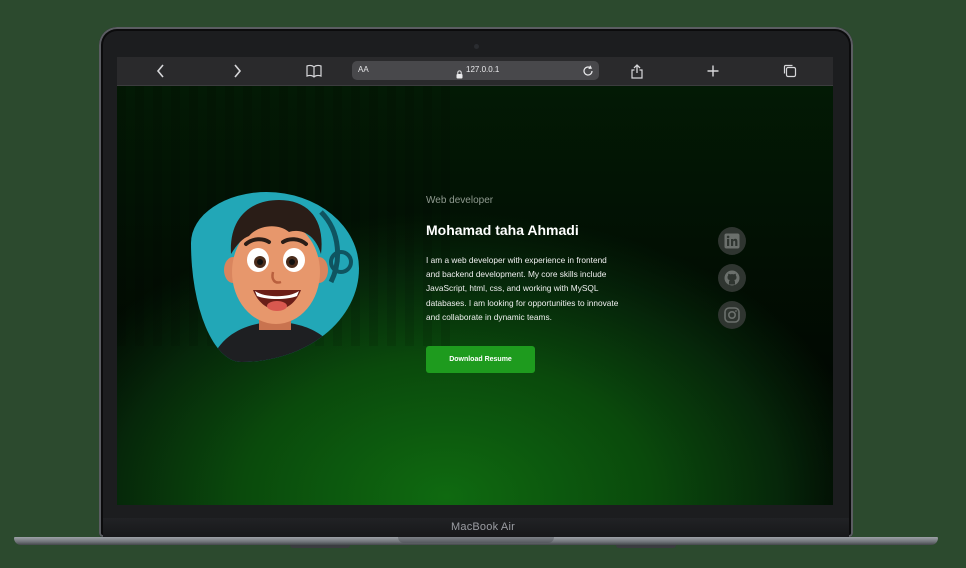 The image size is (966, 568). I want to click on bookmarks-icon, so click(314, 71).